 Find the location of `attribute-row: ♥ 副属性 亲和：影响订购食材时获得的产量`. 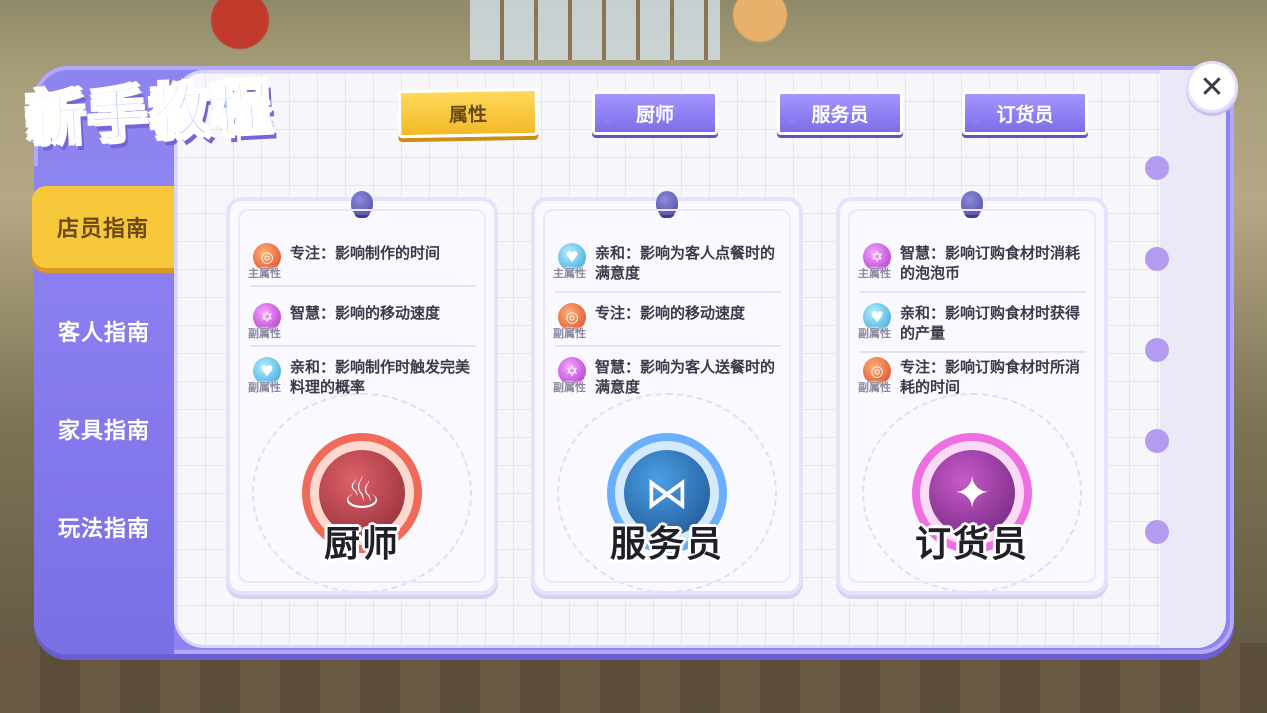

attribute-row: ♥ 副属性 亲和：影响订购食材时获得的产量 is located at coordinates (972, 327).